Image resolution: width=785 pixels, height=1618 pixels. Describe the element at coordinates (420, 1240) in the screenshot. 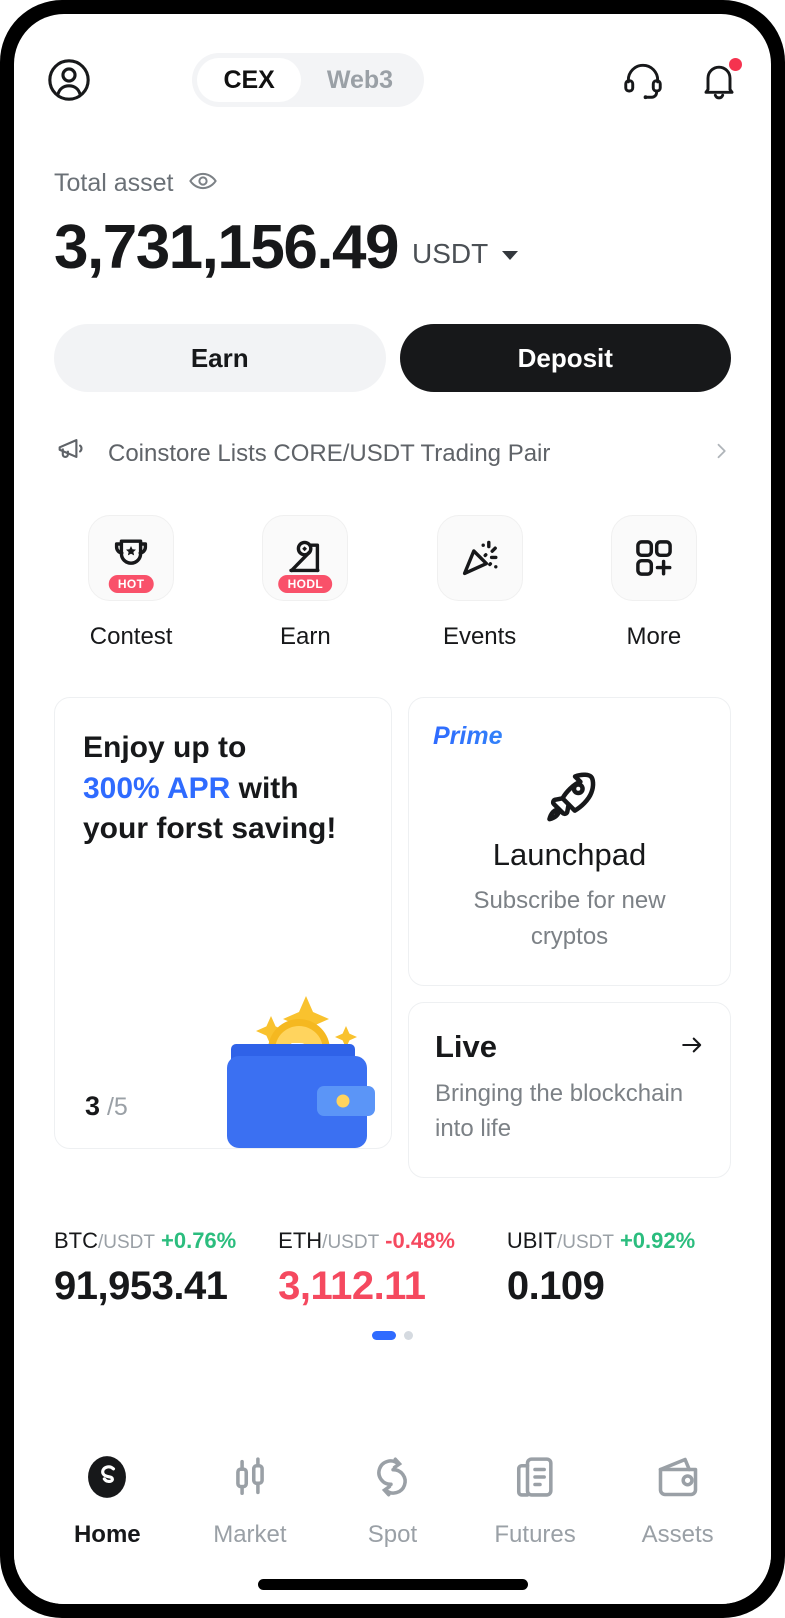

I see `ticker-change: -0.48%` at that location.